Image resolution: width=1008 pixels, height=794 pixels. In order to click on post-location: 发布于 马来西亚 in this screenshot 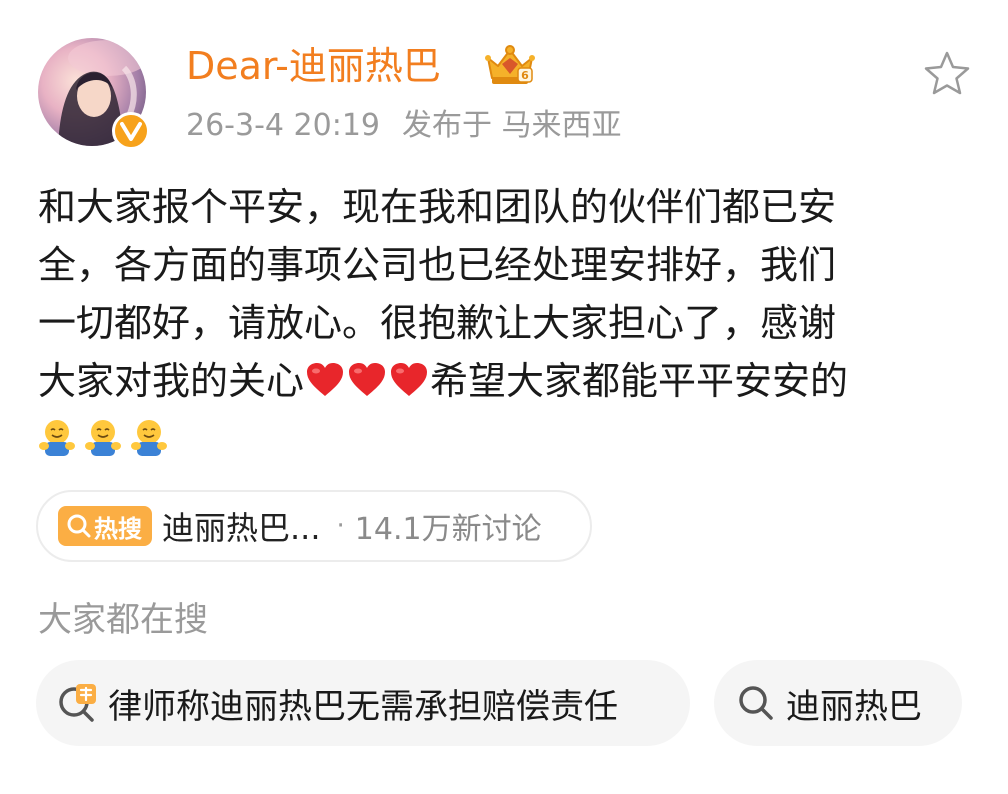, I will do `click(512, 125)`.